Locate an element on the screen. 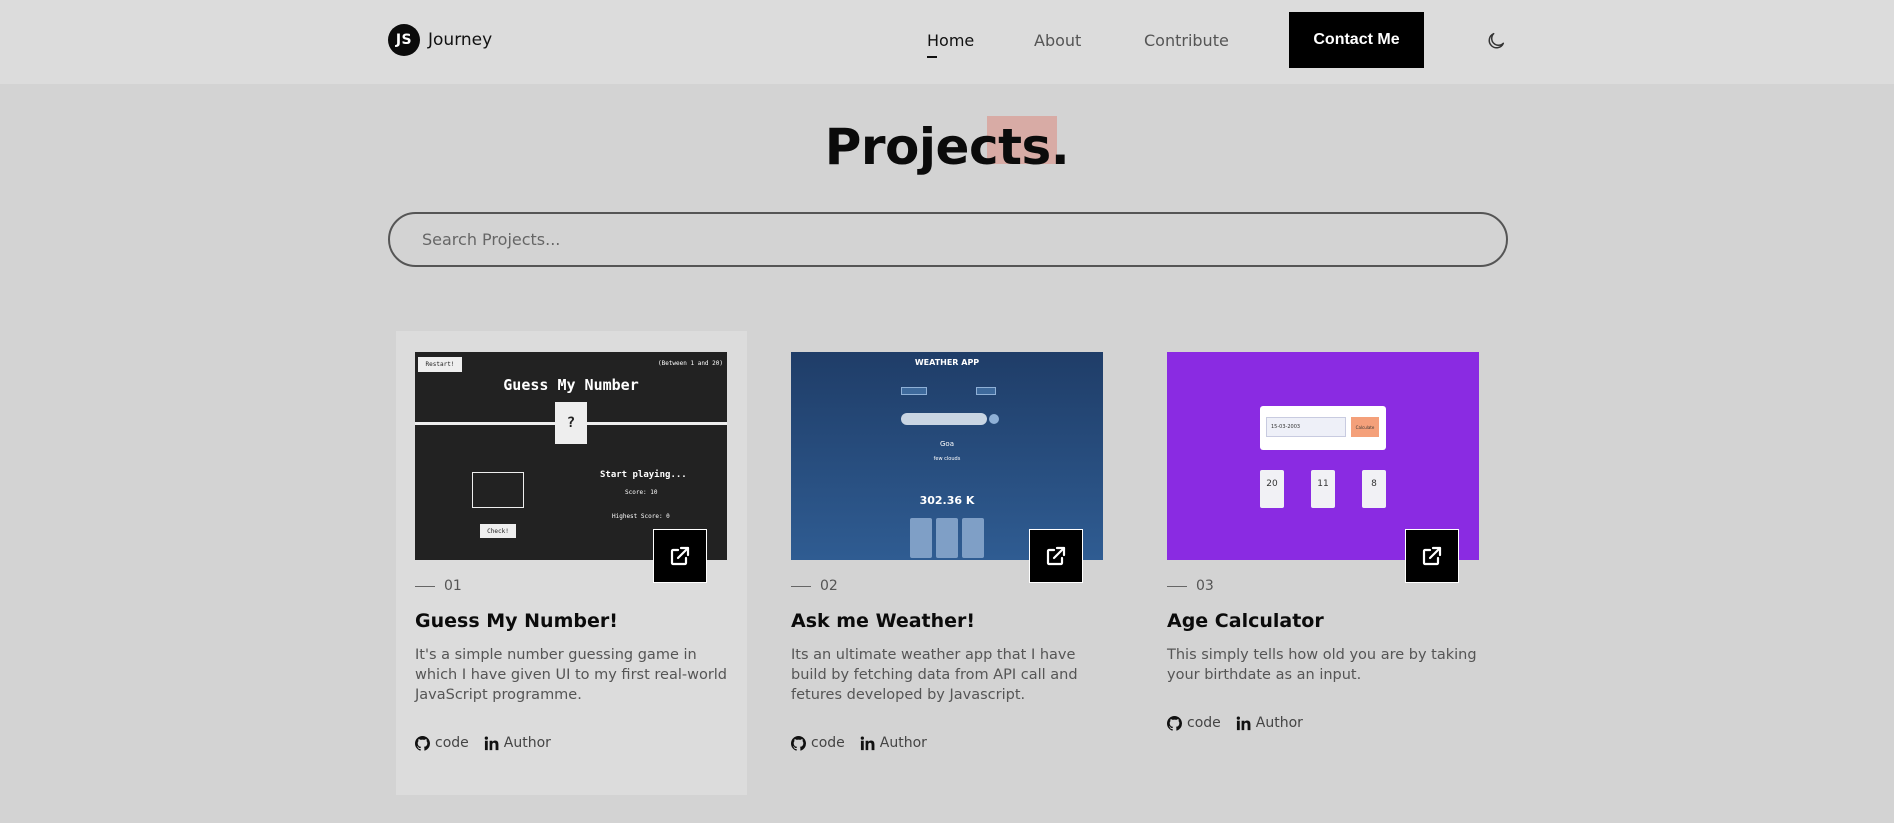  preview-score: Score: 10 is located at coordinates (641, 492).